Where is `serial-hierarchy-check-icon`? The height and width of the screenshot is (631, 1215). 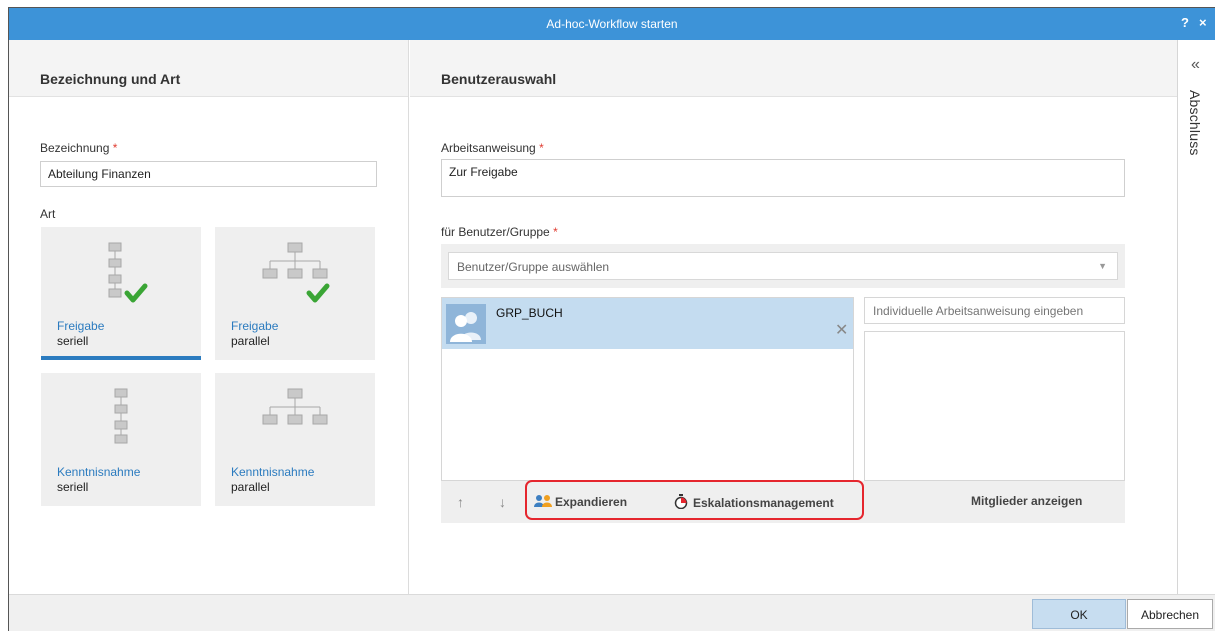
serial-hierarchy-check-icon is located at coordinates (128, 272).